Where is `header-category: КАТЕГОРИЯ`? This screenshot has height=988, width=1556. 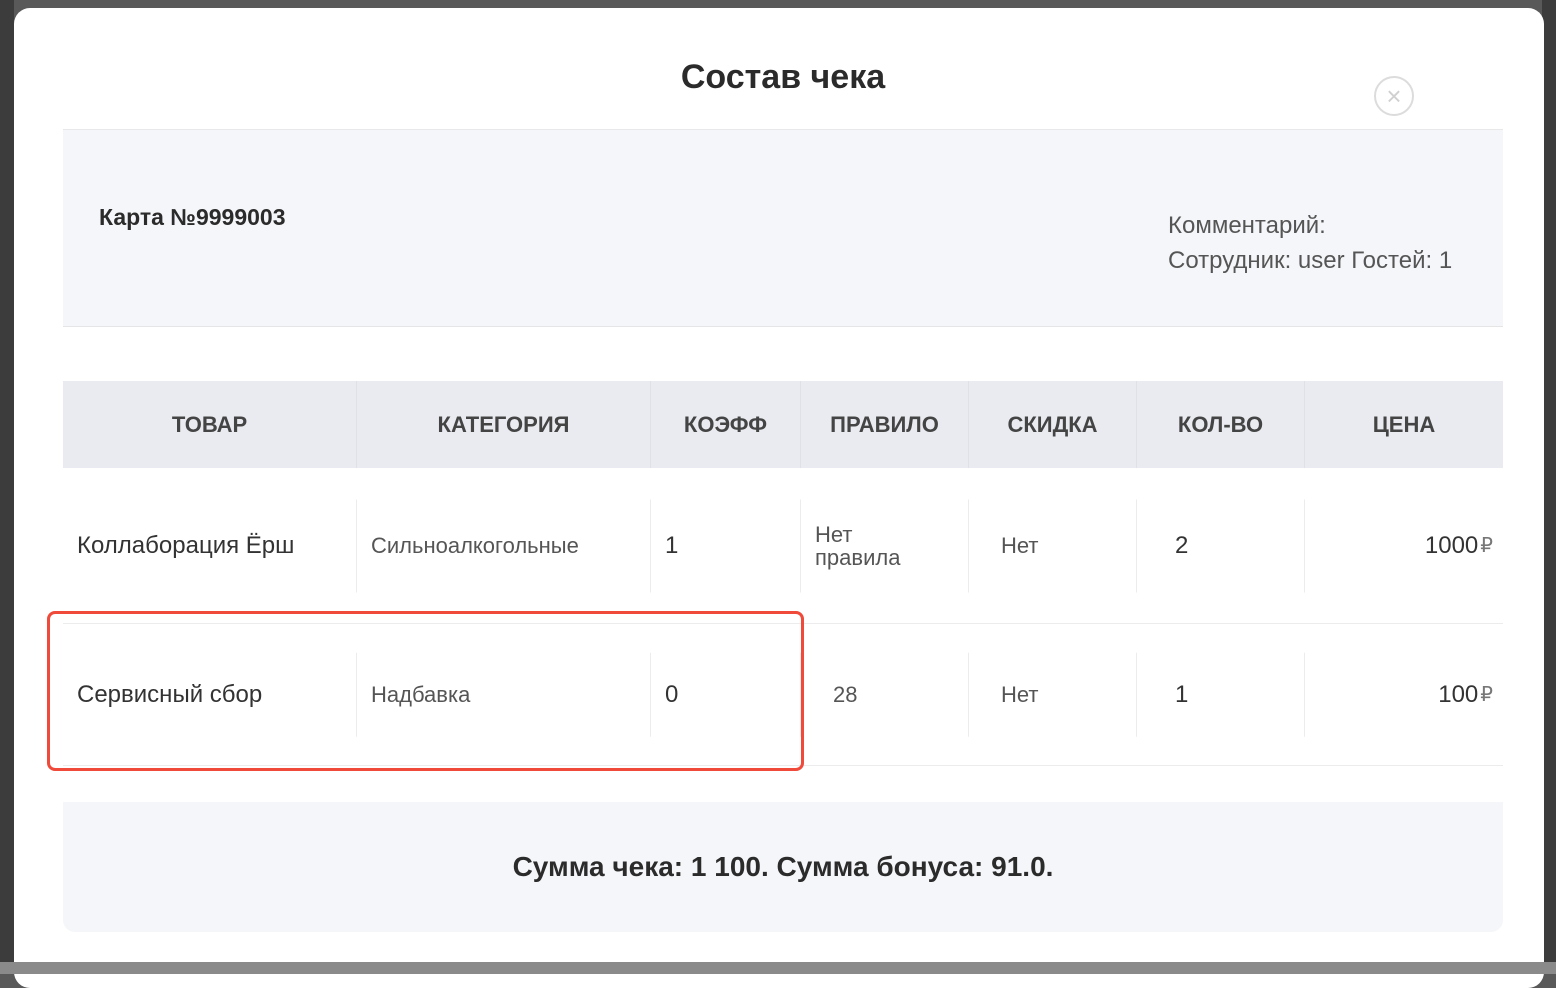 header-category: КАТЕГОРИЯ is located at coordinates (504, 424).